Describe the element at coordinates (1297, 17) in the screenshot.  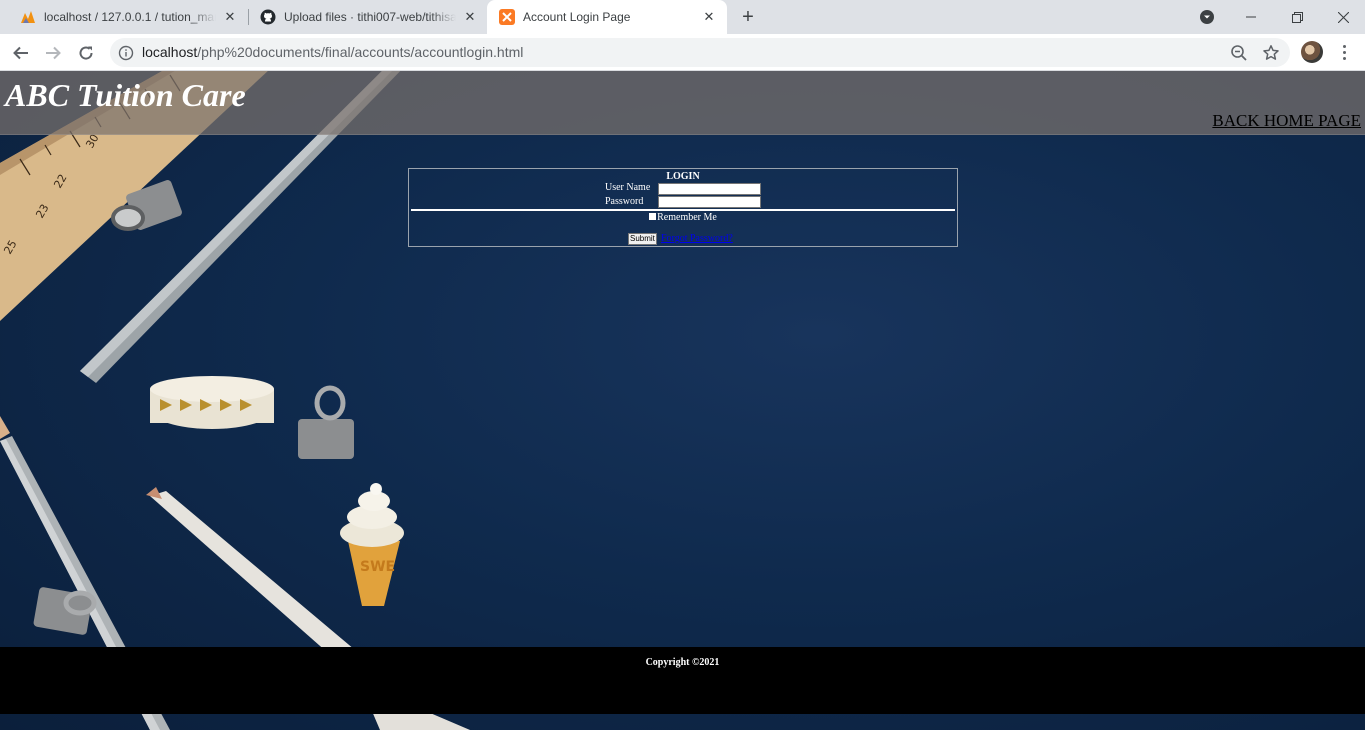
I see `restore-icon` at that location.